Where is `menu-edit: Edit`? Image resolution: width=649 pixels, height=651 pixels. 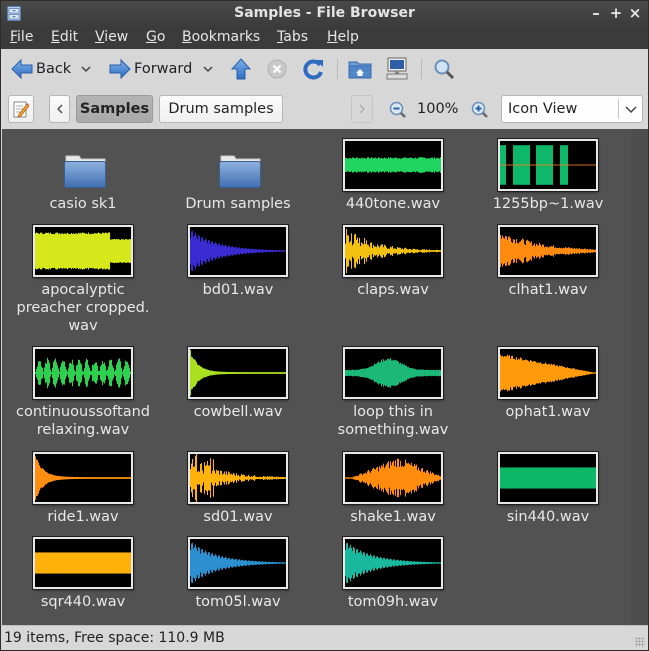
menu-edit: Edit is located at coordinates (64, 37).